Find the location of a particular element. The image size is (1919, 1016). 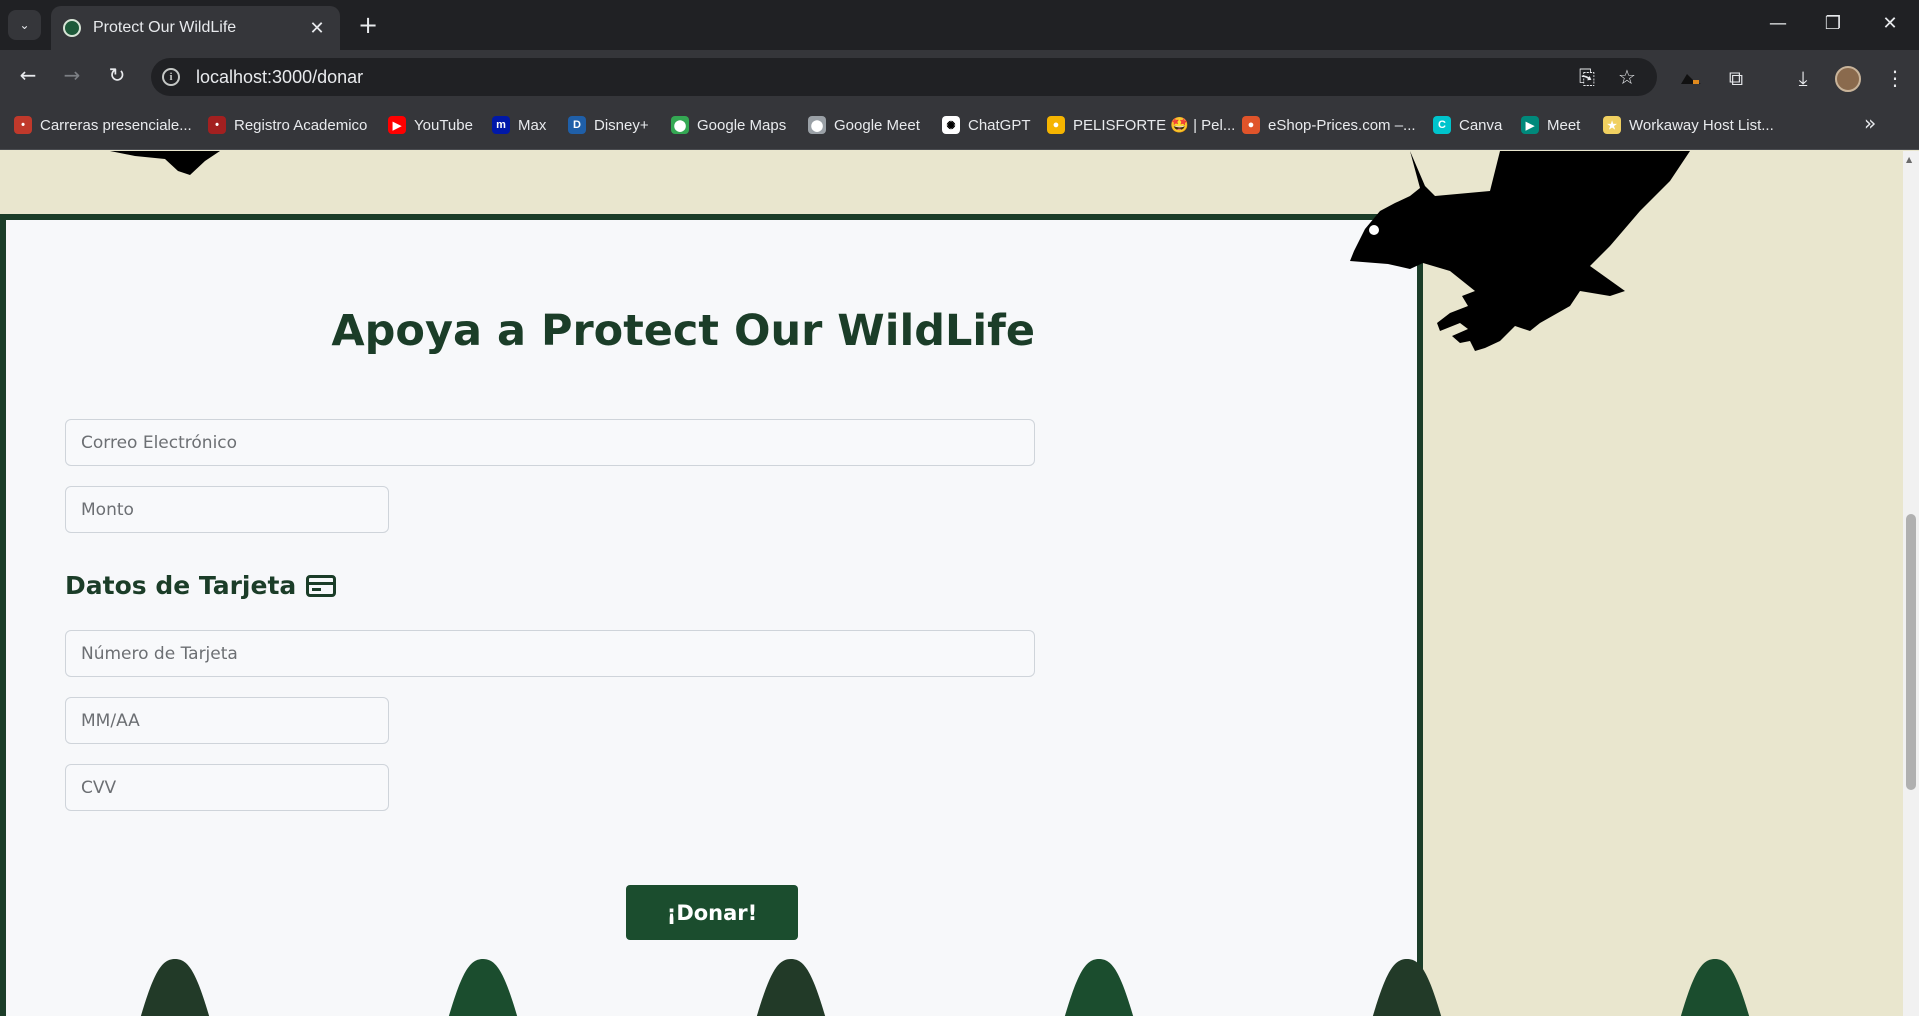

bookmark-item: ▶ YouTube is located at coordinates (430, 125).